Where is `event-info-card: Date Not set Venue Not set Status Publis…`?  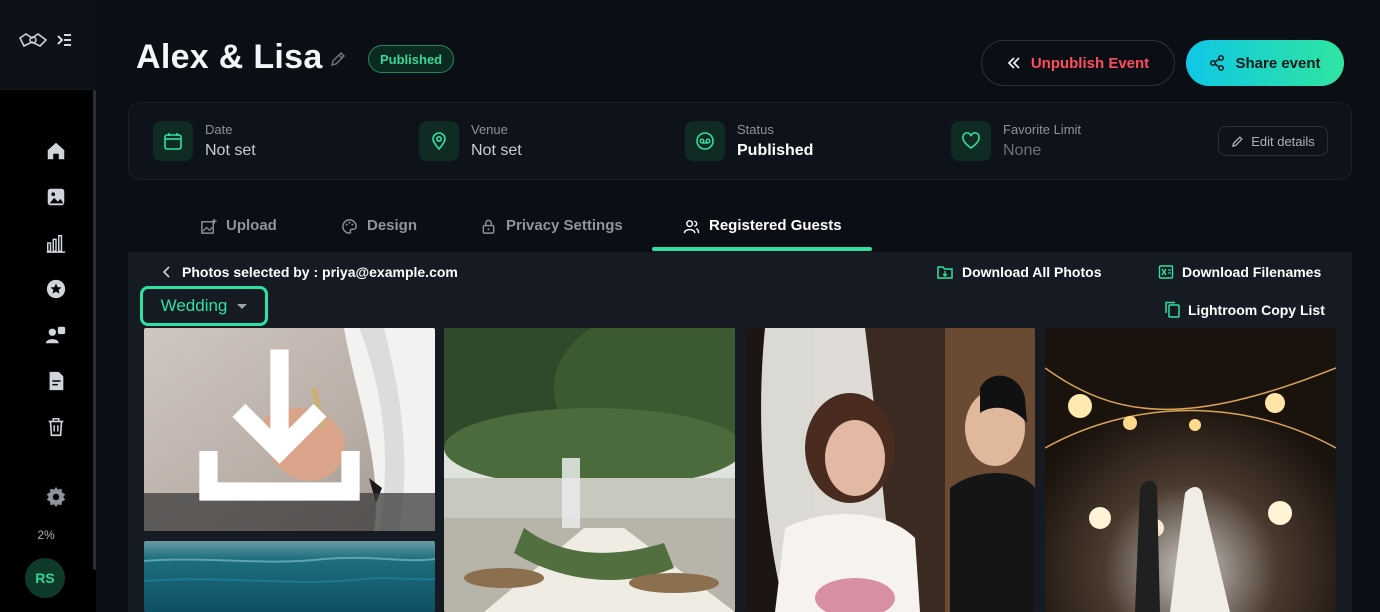
event-info-card: Date Not set Venue Not set Status Publis… is located at coordinates (740, 141).